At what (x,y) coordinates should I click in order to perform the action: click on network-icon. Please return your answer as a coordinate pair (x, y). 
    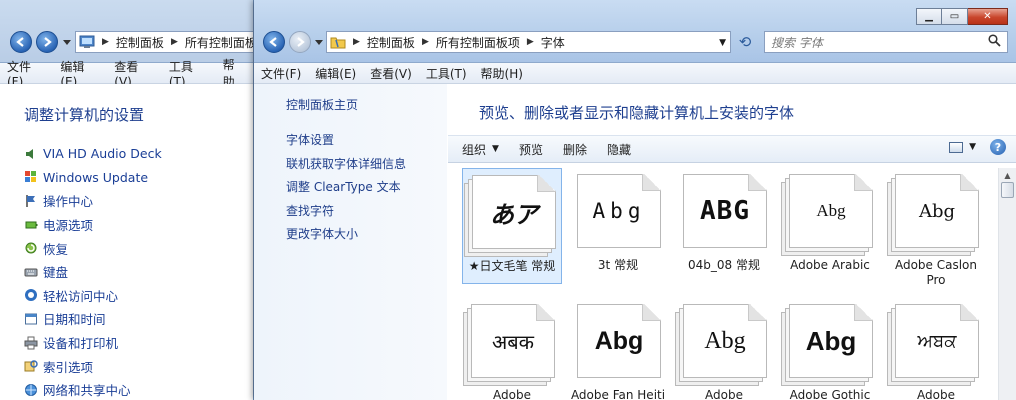
    Looking at the image, I should click on (31, 390).